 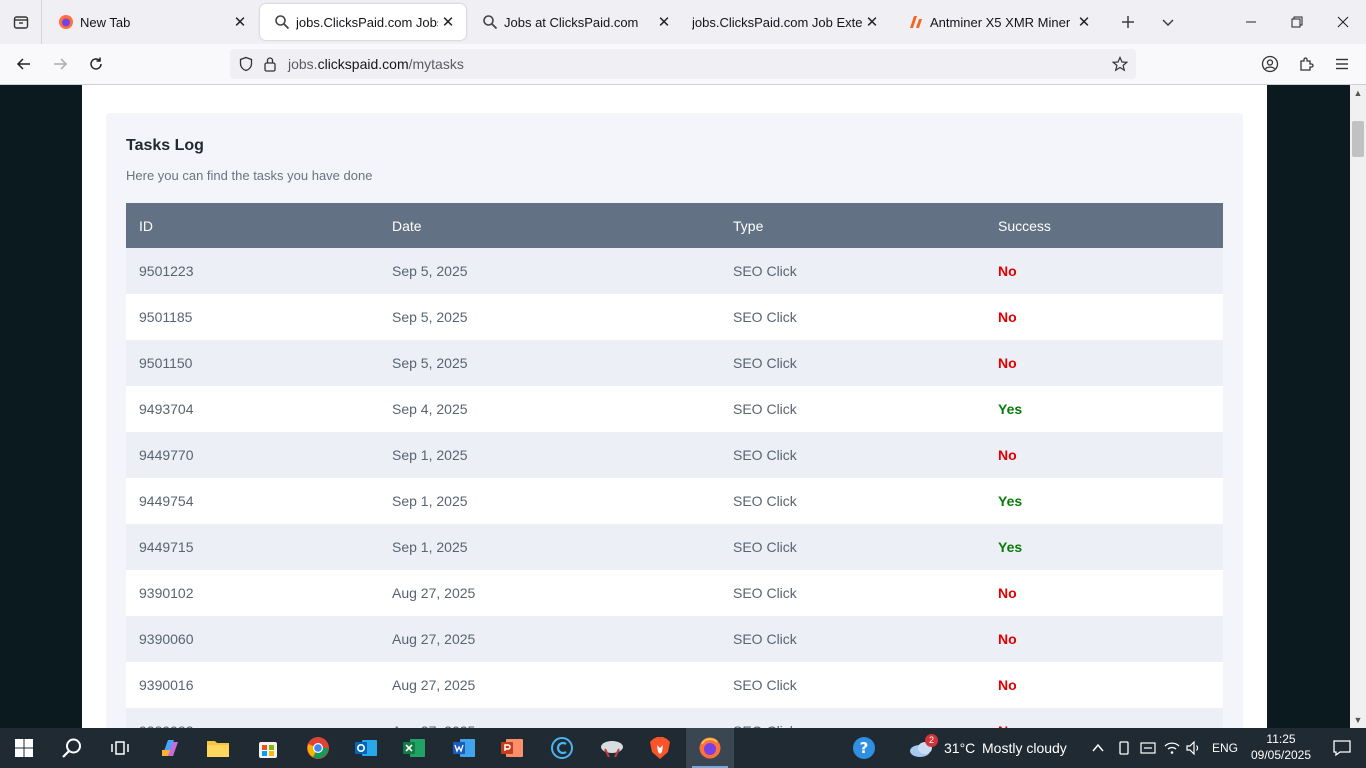 I want to click on notification-icon, so click(x=1342, y=748).